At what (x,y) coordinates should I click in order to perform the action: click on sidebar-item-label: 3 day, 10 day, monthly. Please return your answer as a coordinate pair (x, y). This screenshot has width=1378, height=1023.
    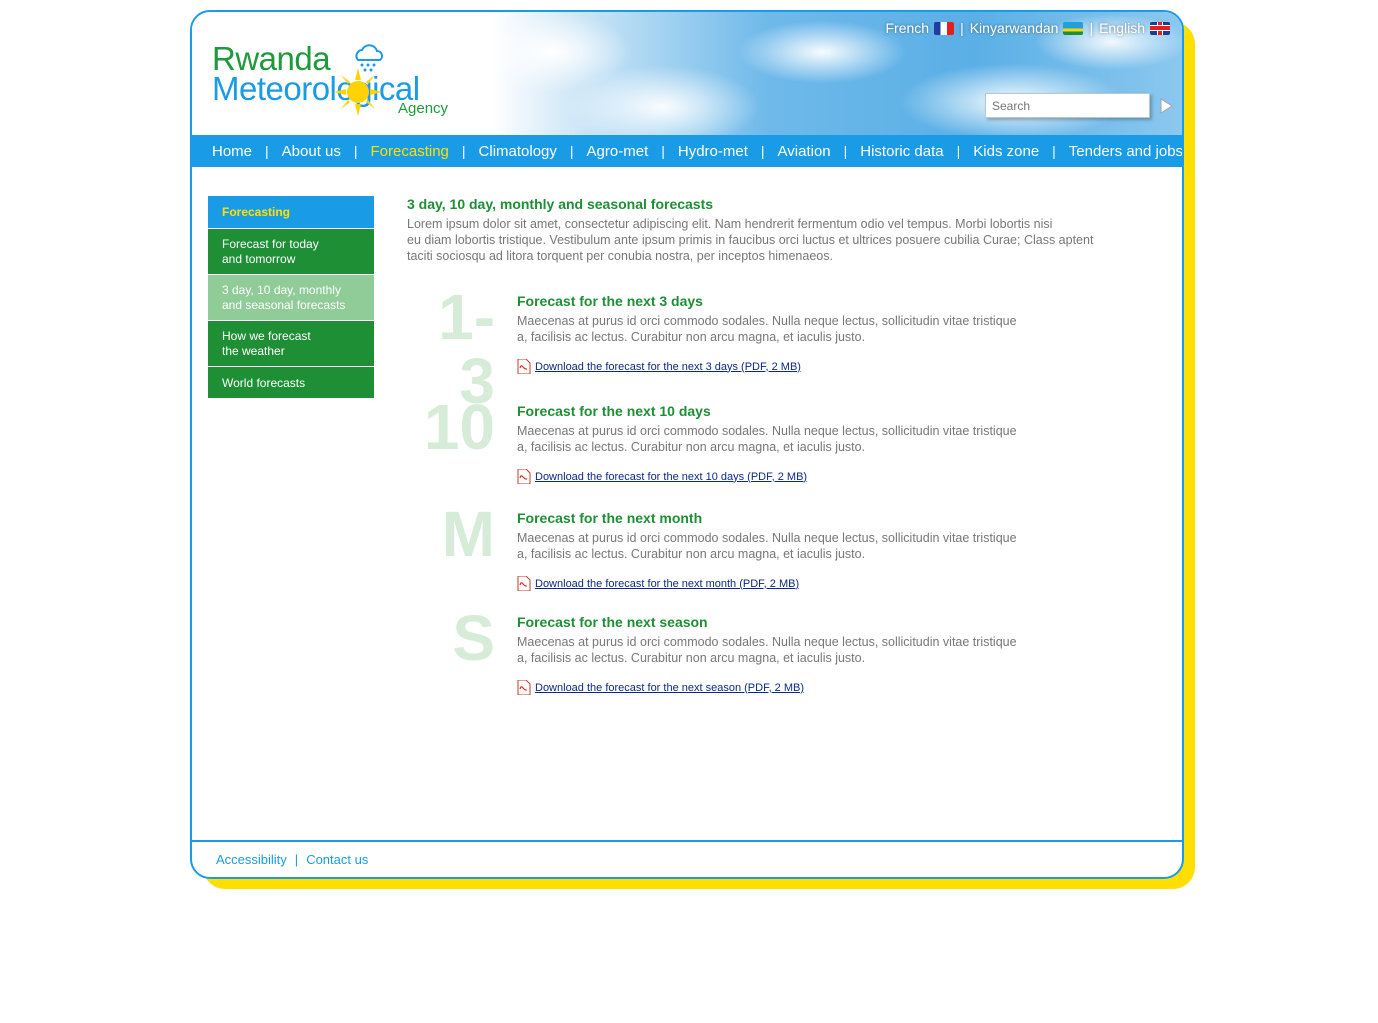
    Looking at the image, I should click on (281, 290).